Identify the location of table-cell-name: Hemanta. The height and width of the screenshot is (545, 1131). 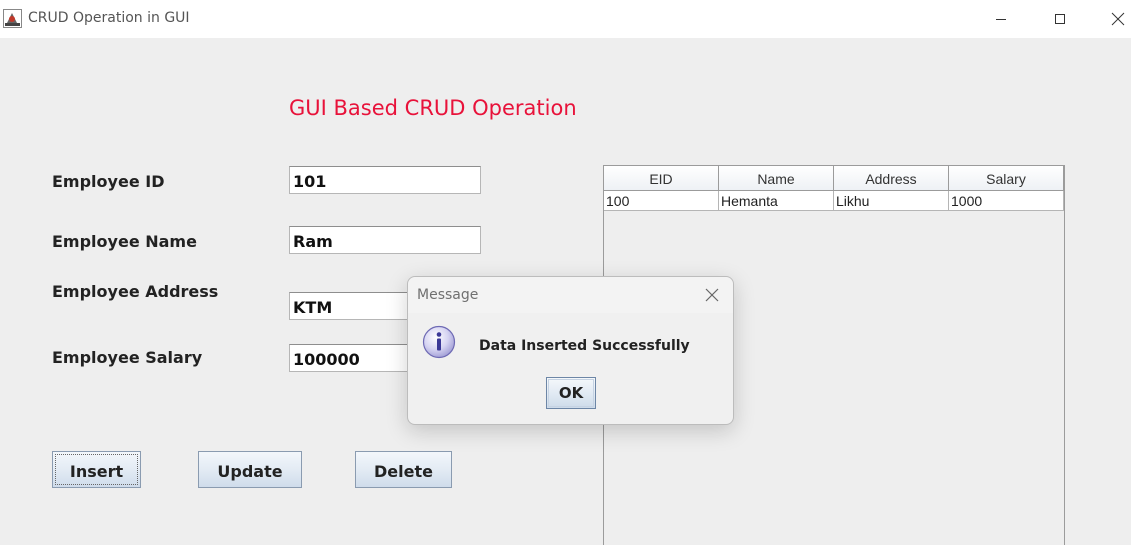
(776, 201).